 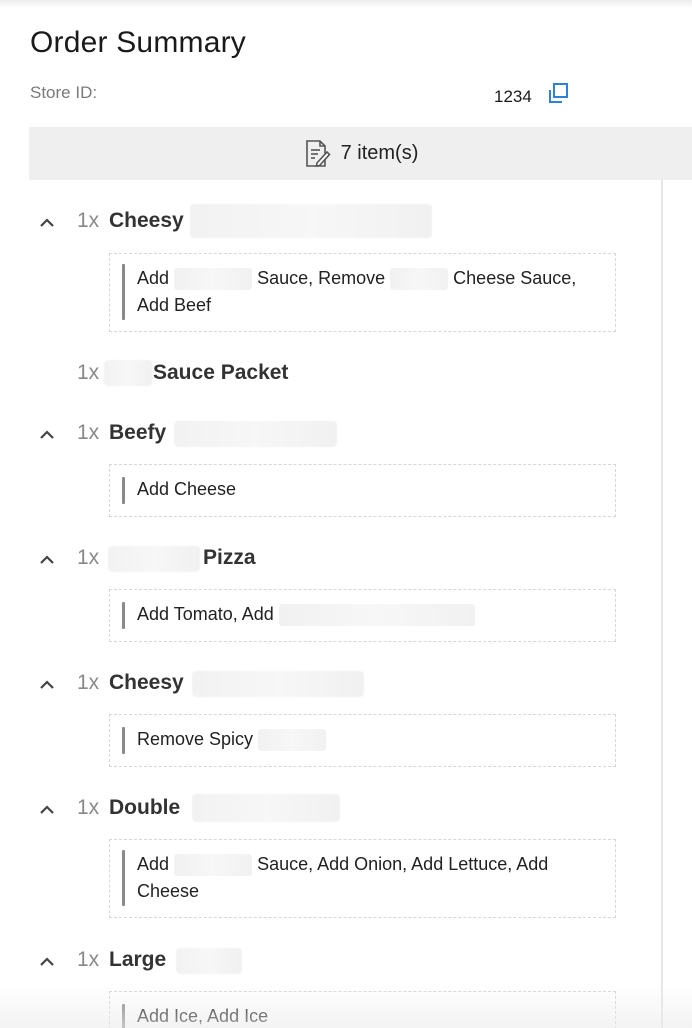 I want to click on store-id-label: Store ID:, so click(x=64, y=92).